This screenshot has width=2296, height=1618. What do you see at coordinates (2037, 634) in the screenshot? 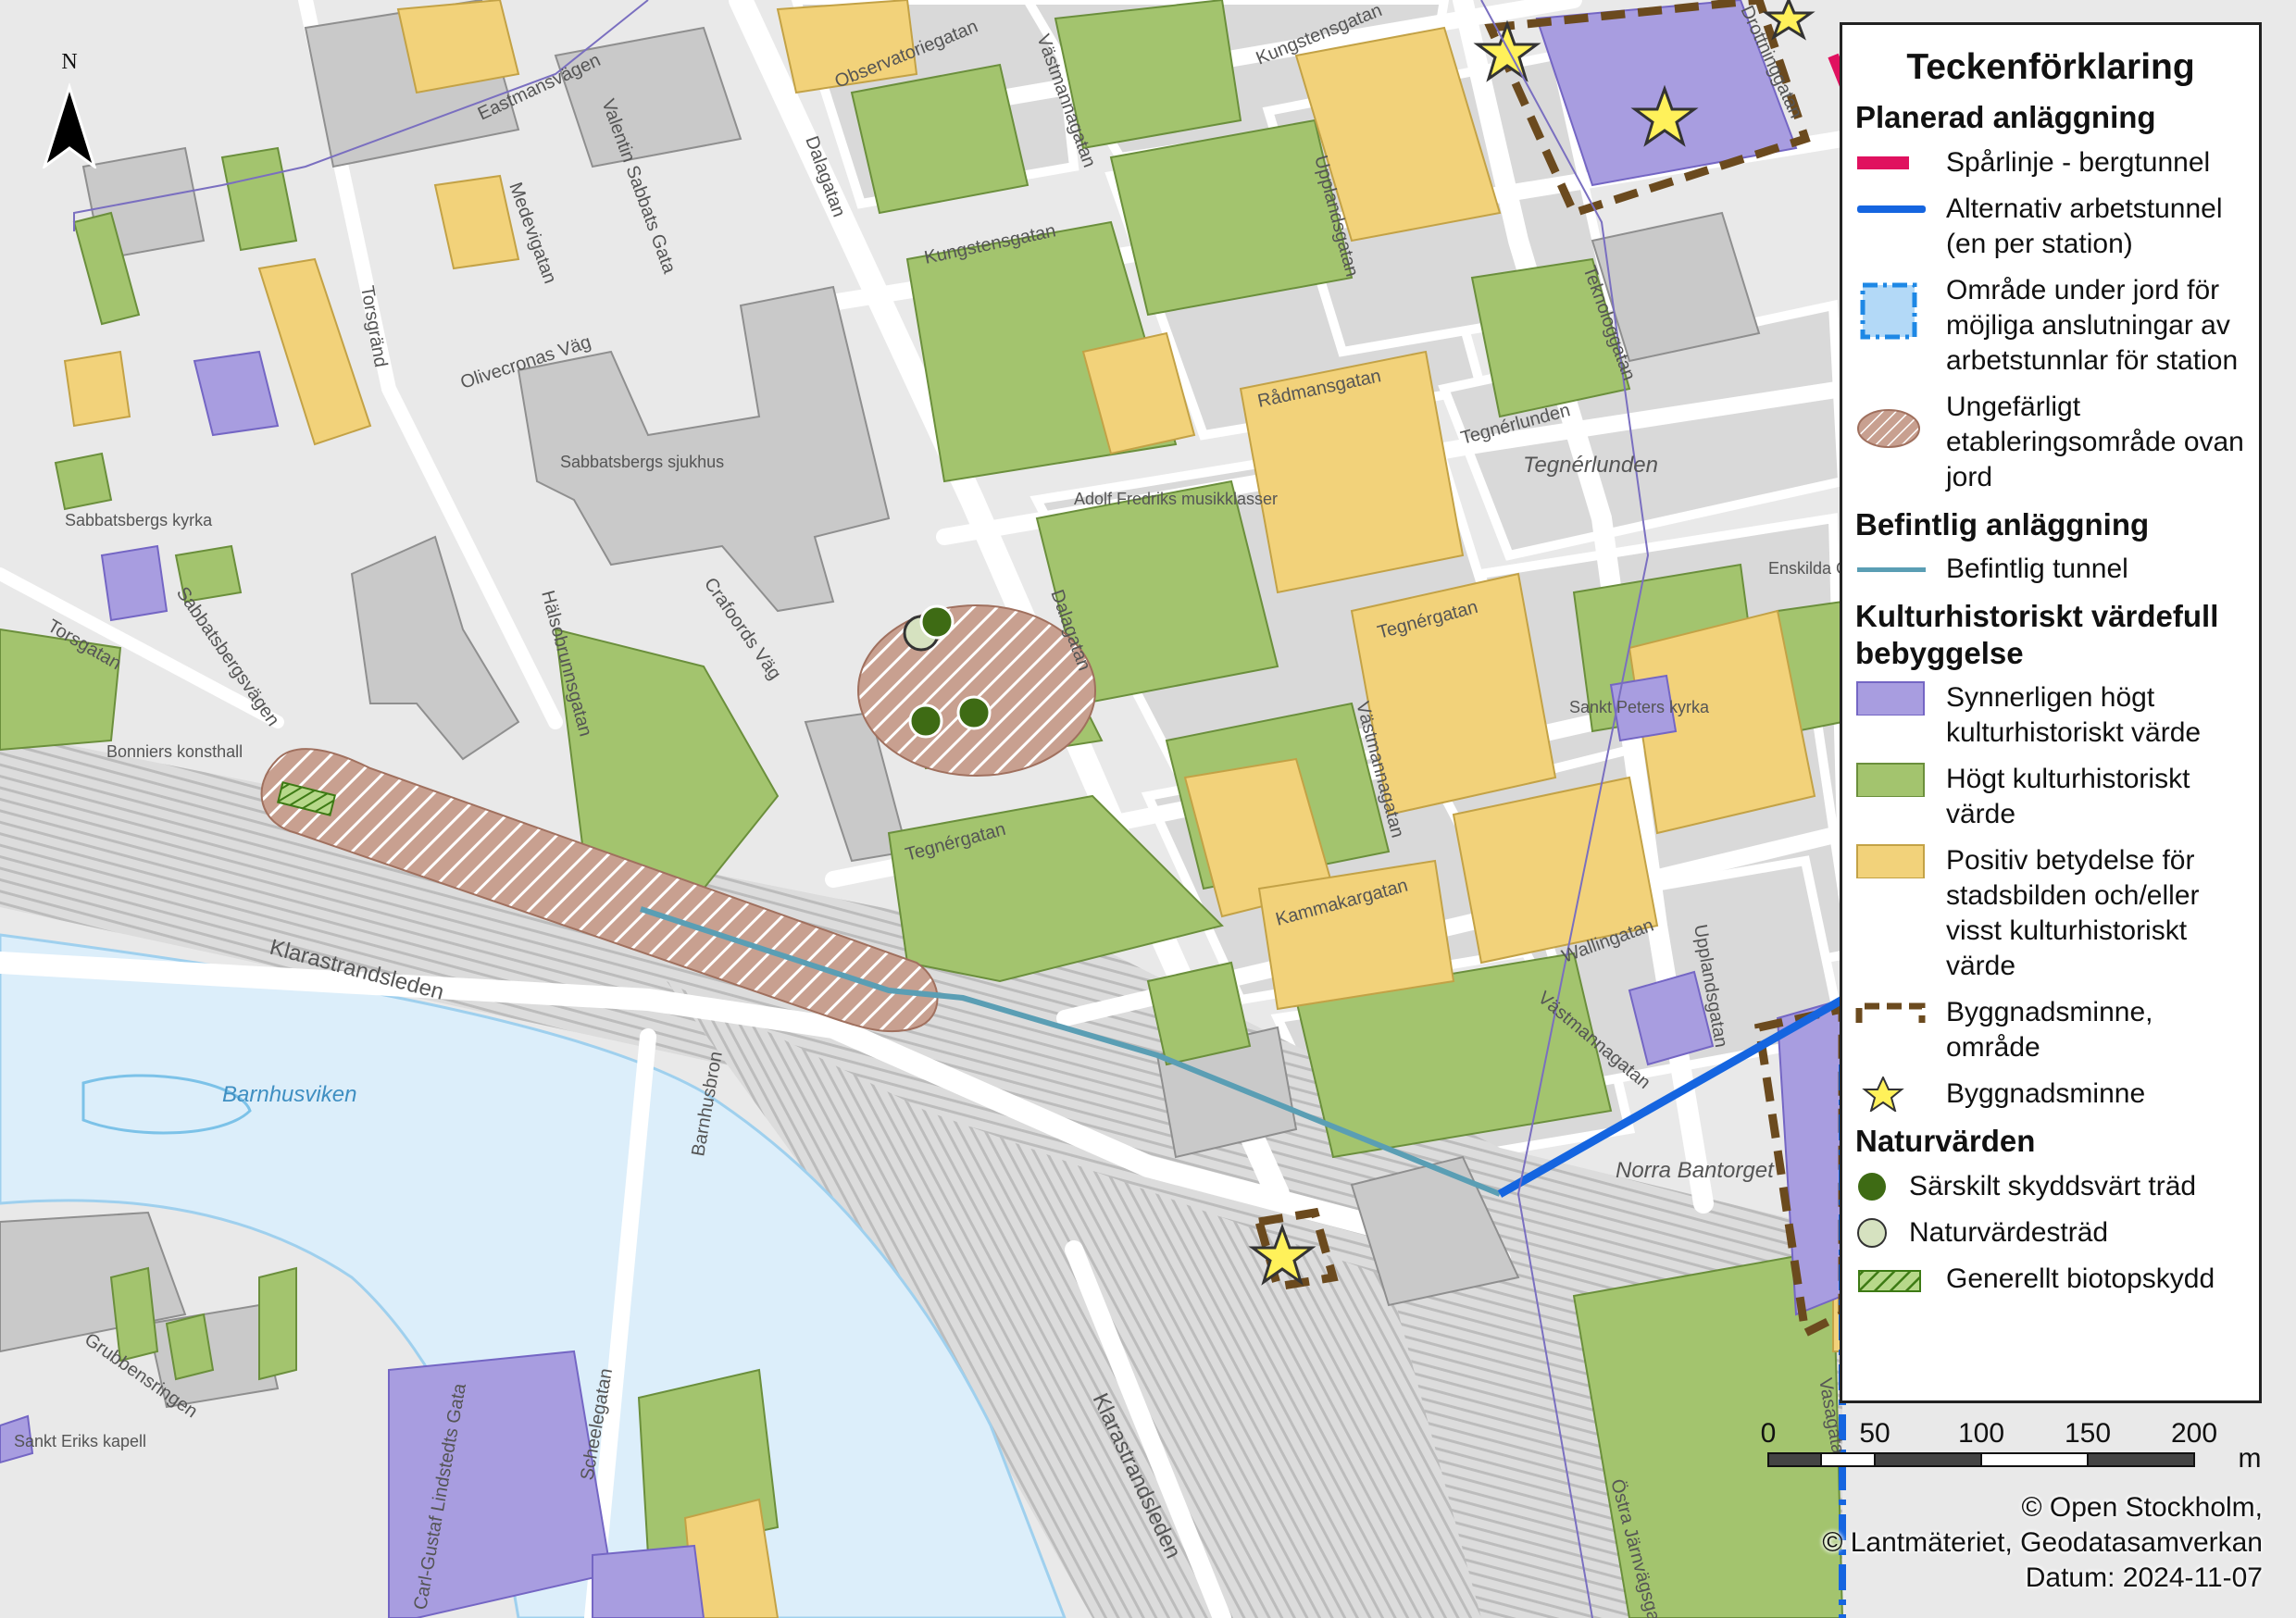
I see `legend-heading: Kulturhistoriskt värdefull bebyggelse` at bounding box center [2037, 634].